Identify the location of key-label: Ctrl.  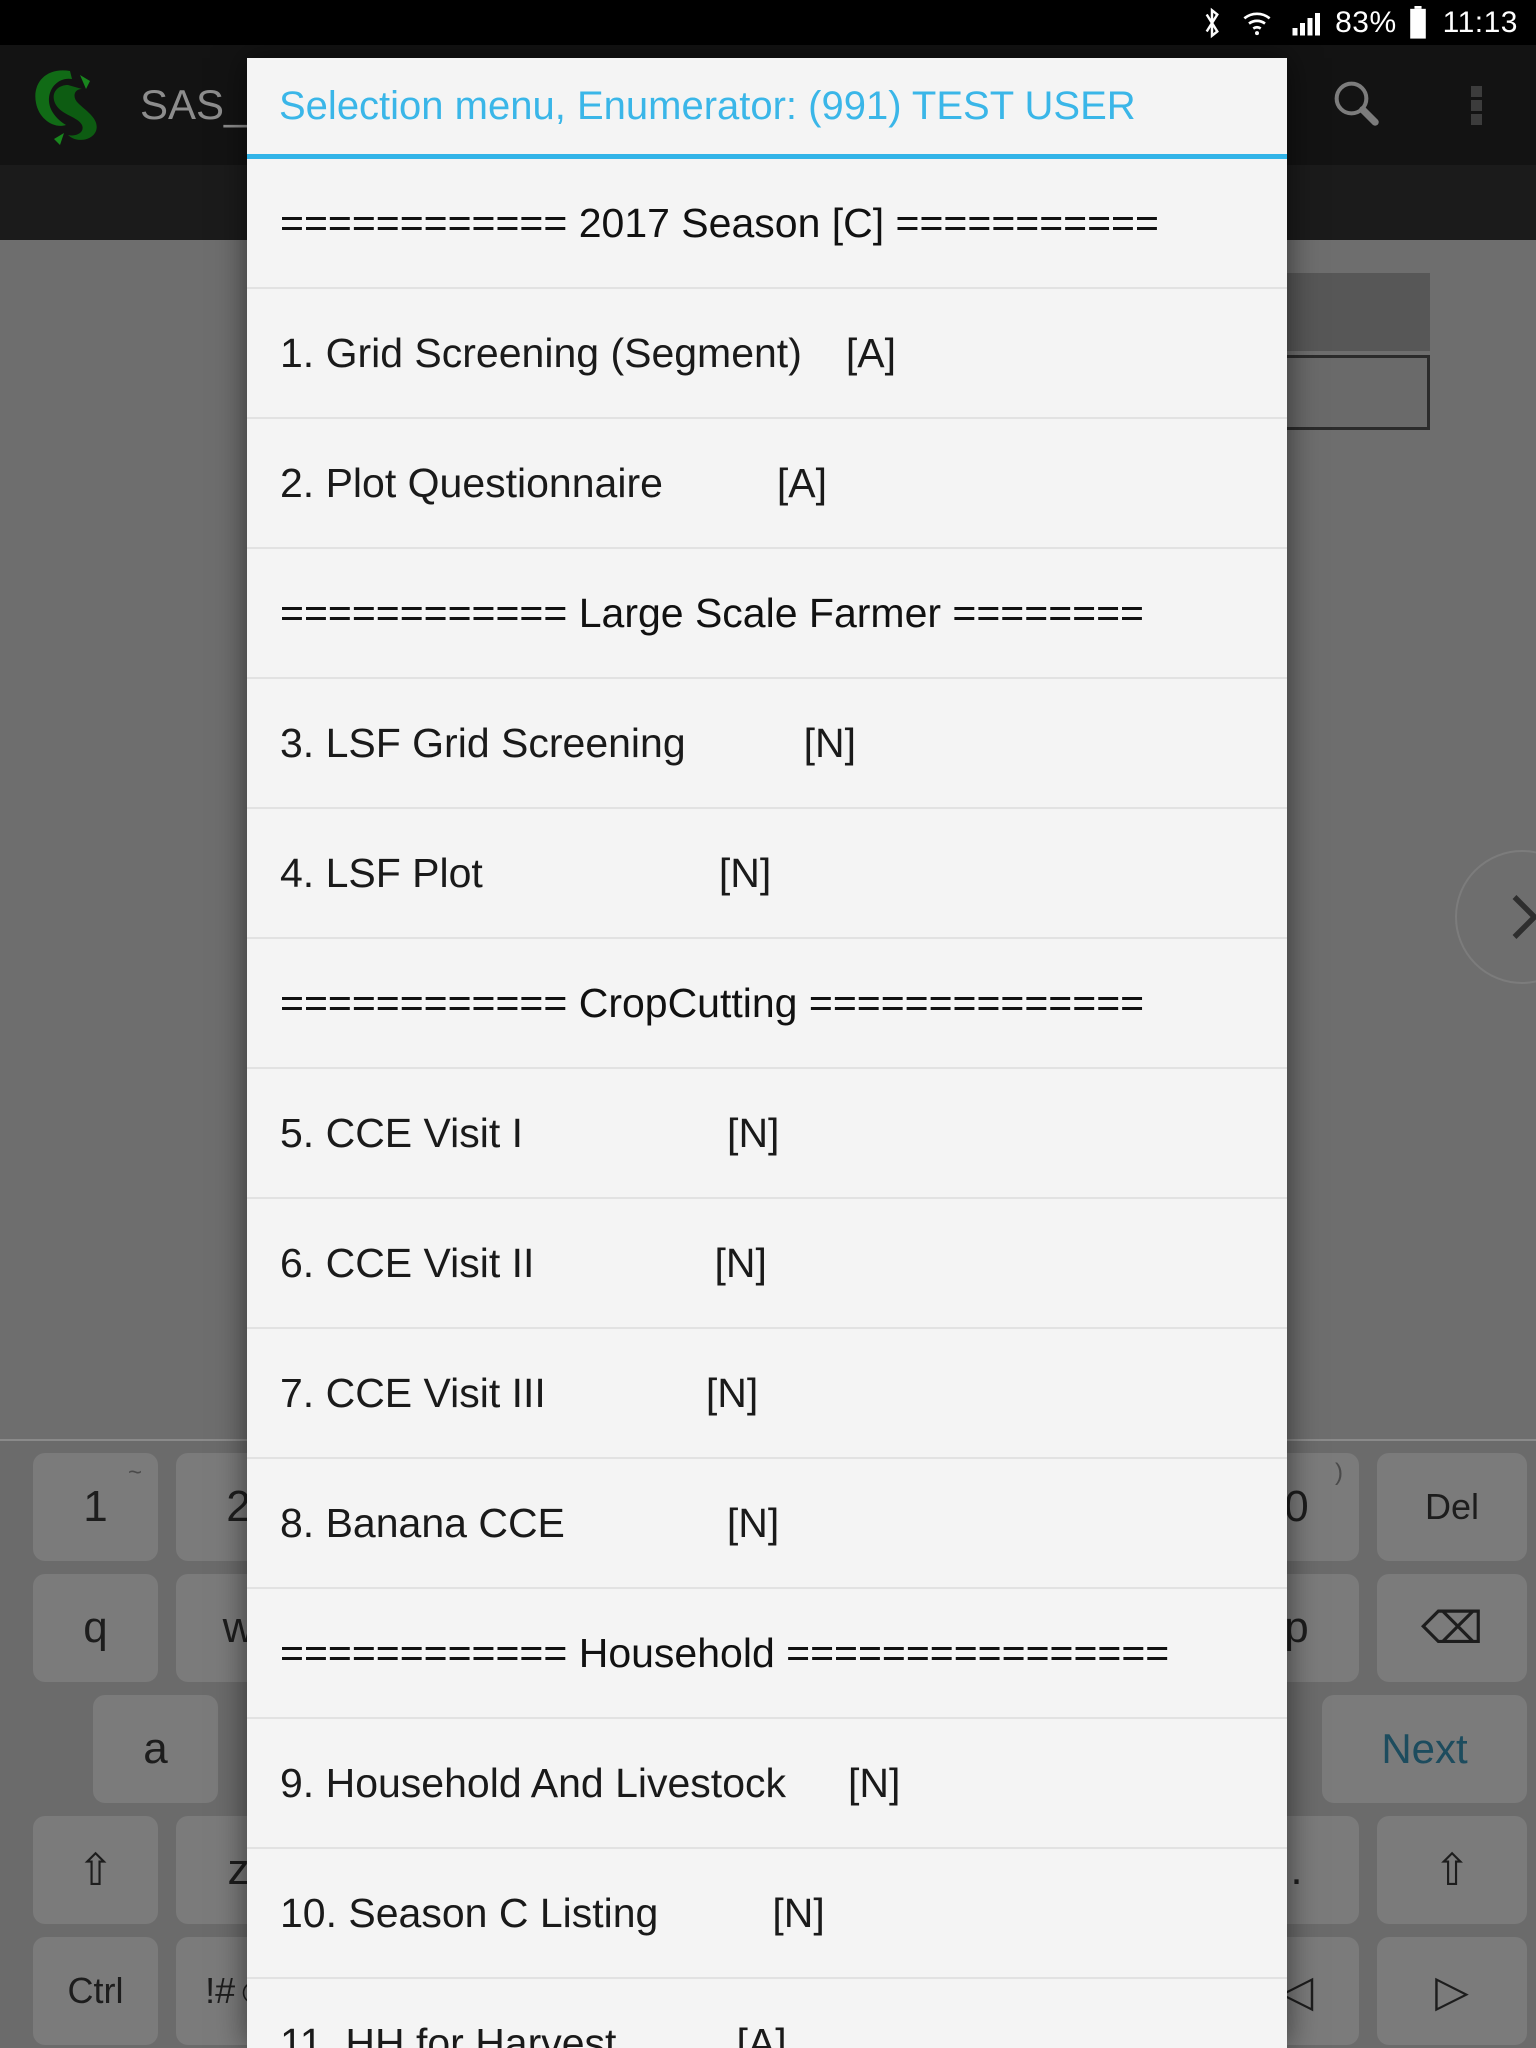
(95, 1990).